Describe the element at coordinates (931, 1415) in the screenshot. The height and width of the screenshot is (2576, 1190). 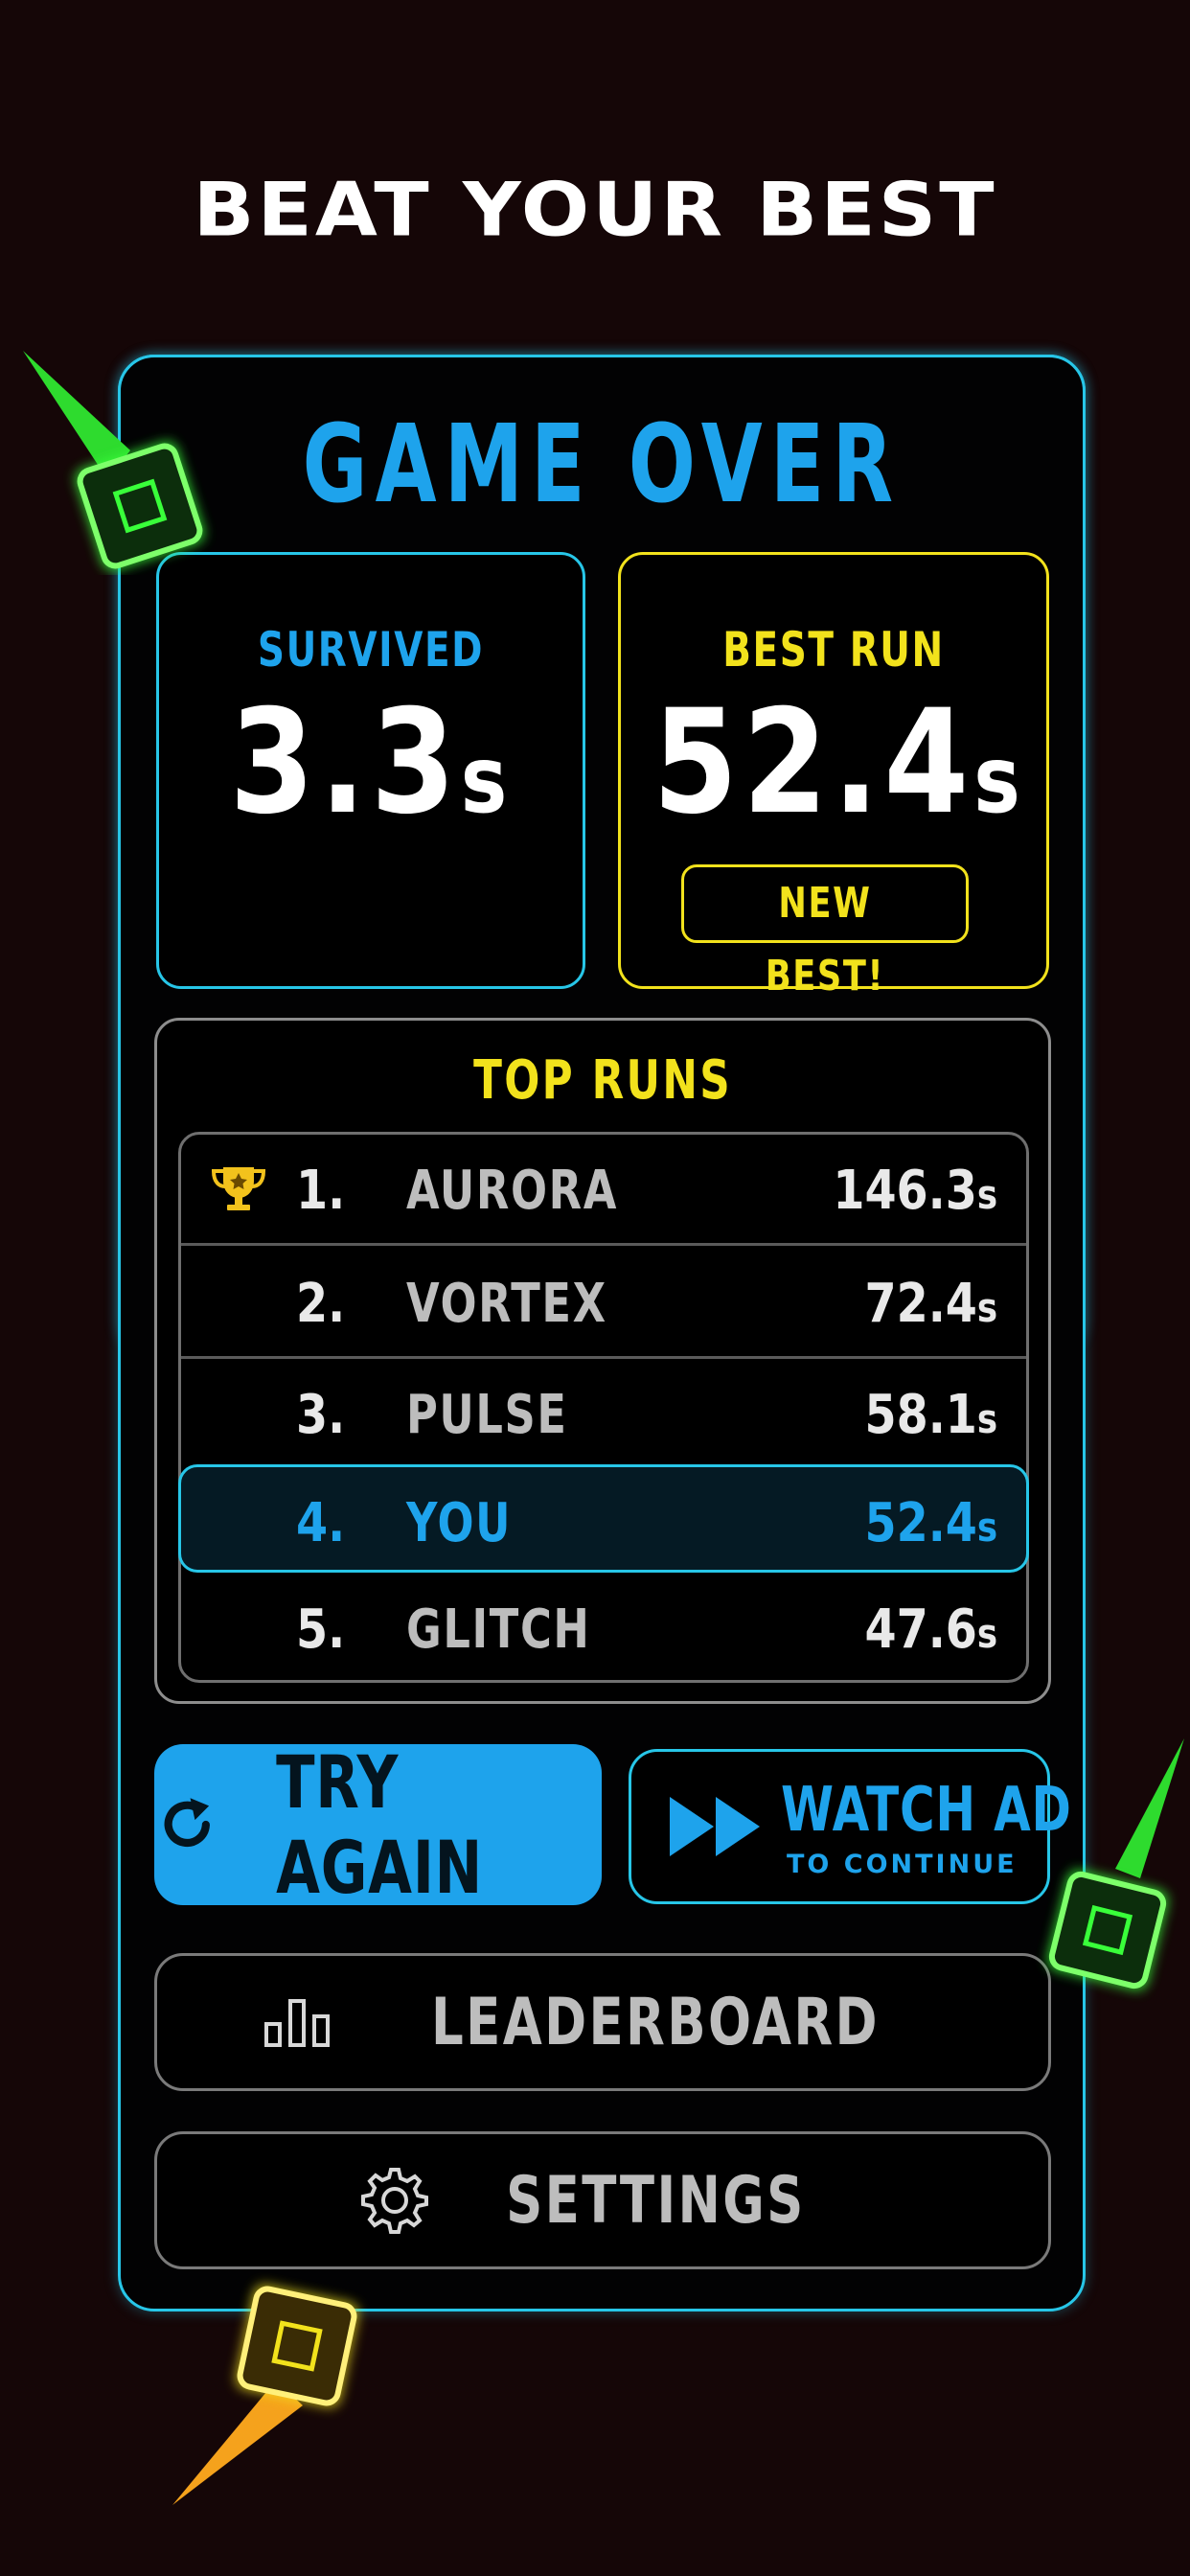
I see `row-time: 58.1s` at that location.